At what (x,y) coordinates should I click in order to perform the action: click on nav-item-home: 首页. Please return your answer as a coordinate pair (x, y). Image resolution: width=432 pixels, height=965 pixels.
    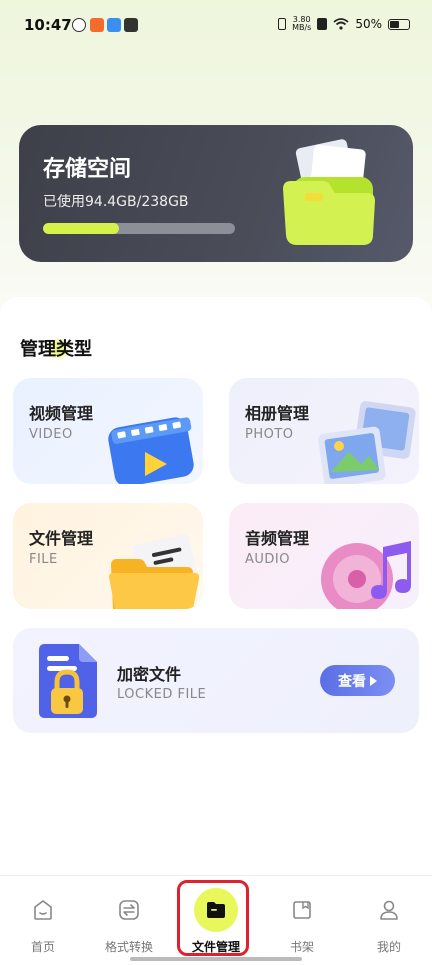
    Looking at the image, I should click on (43, 920).